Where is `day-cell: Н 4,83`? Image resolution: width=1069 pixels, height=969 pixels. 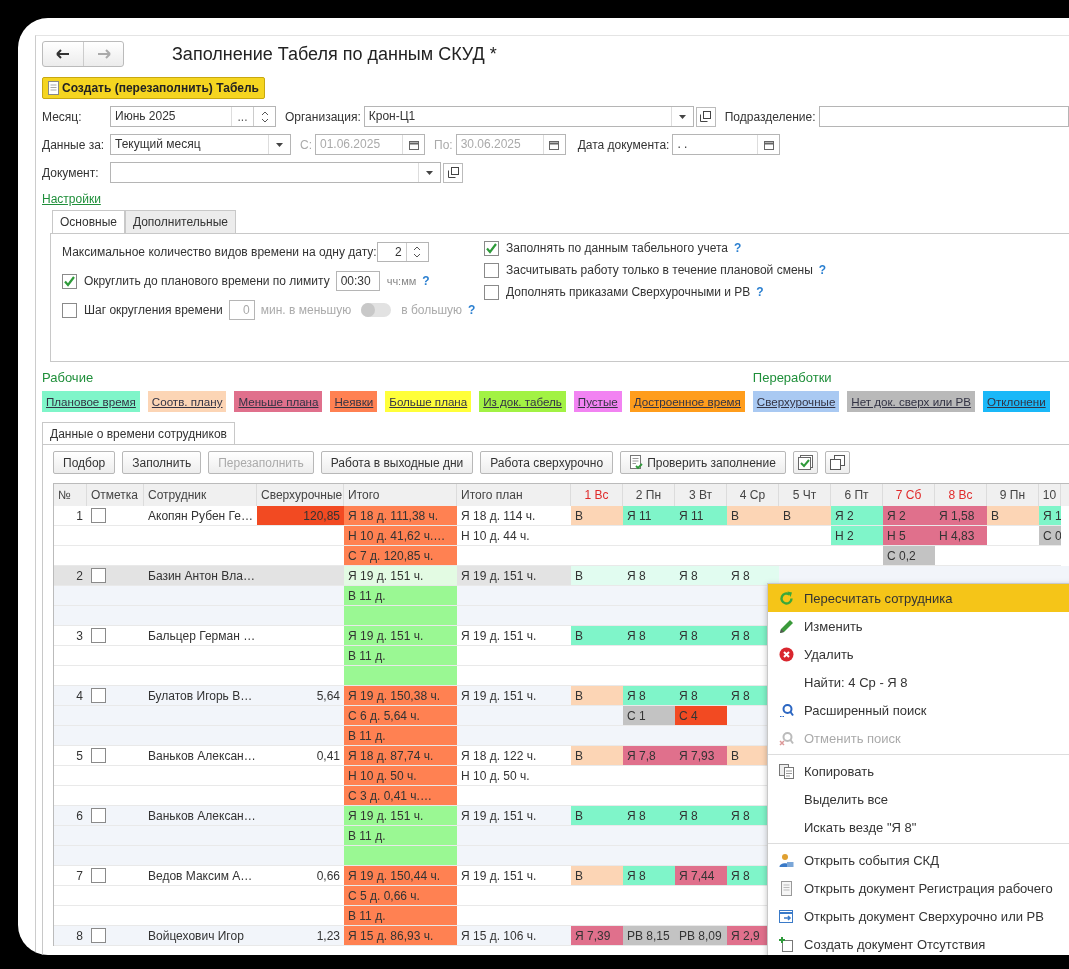
day-cell: Н 4,83 is located at coordinates (961, 536).